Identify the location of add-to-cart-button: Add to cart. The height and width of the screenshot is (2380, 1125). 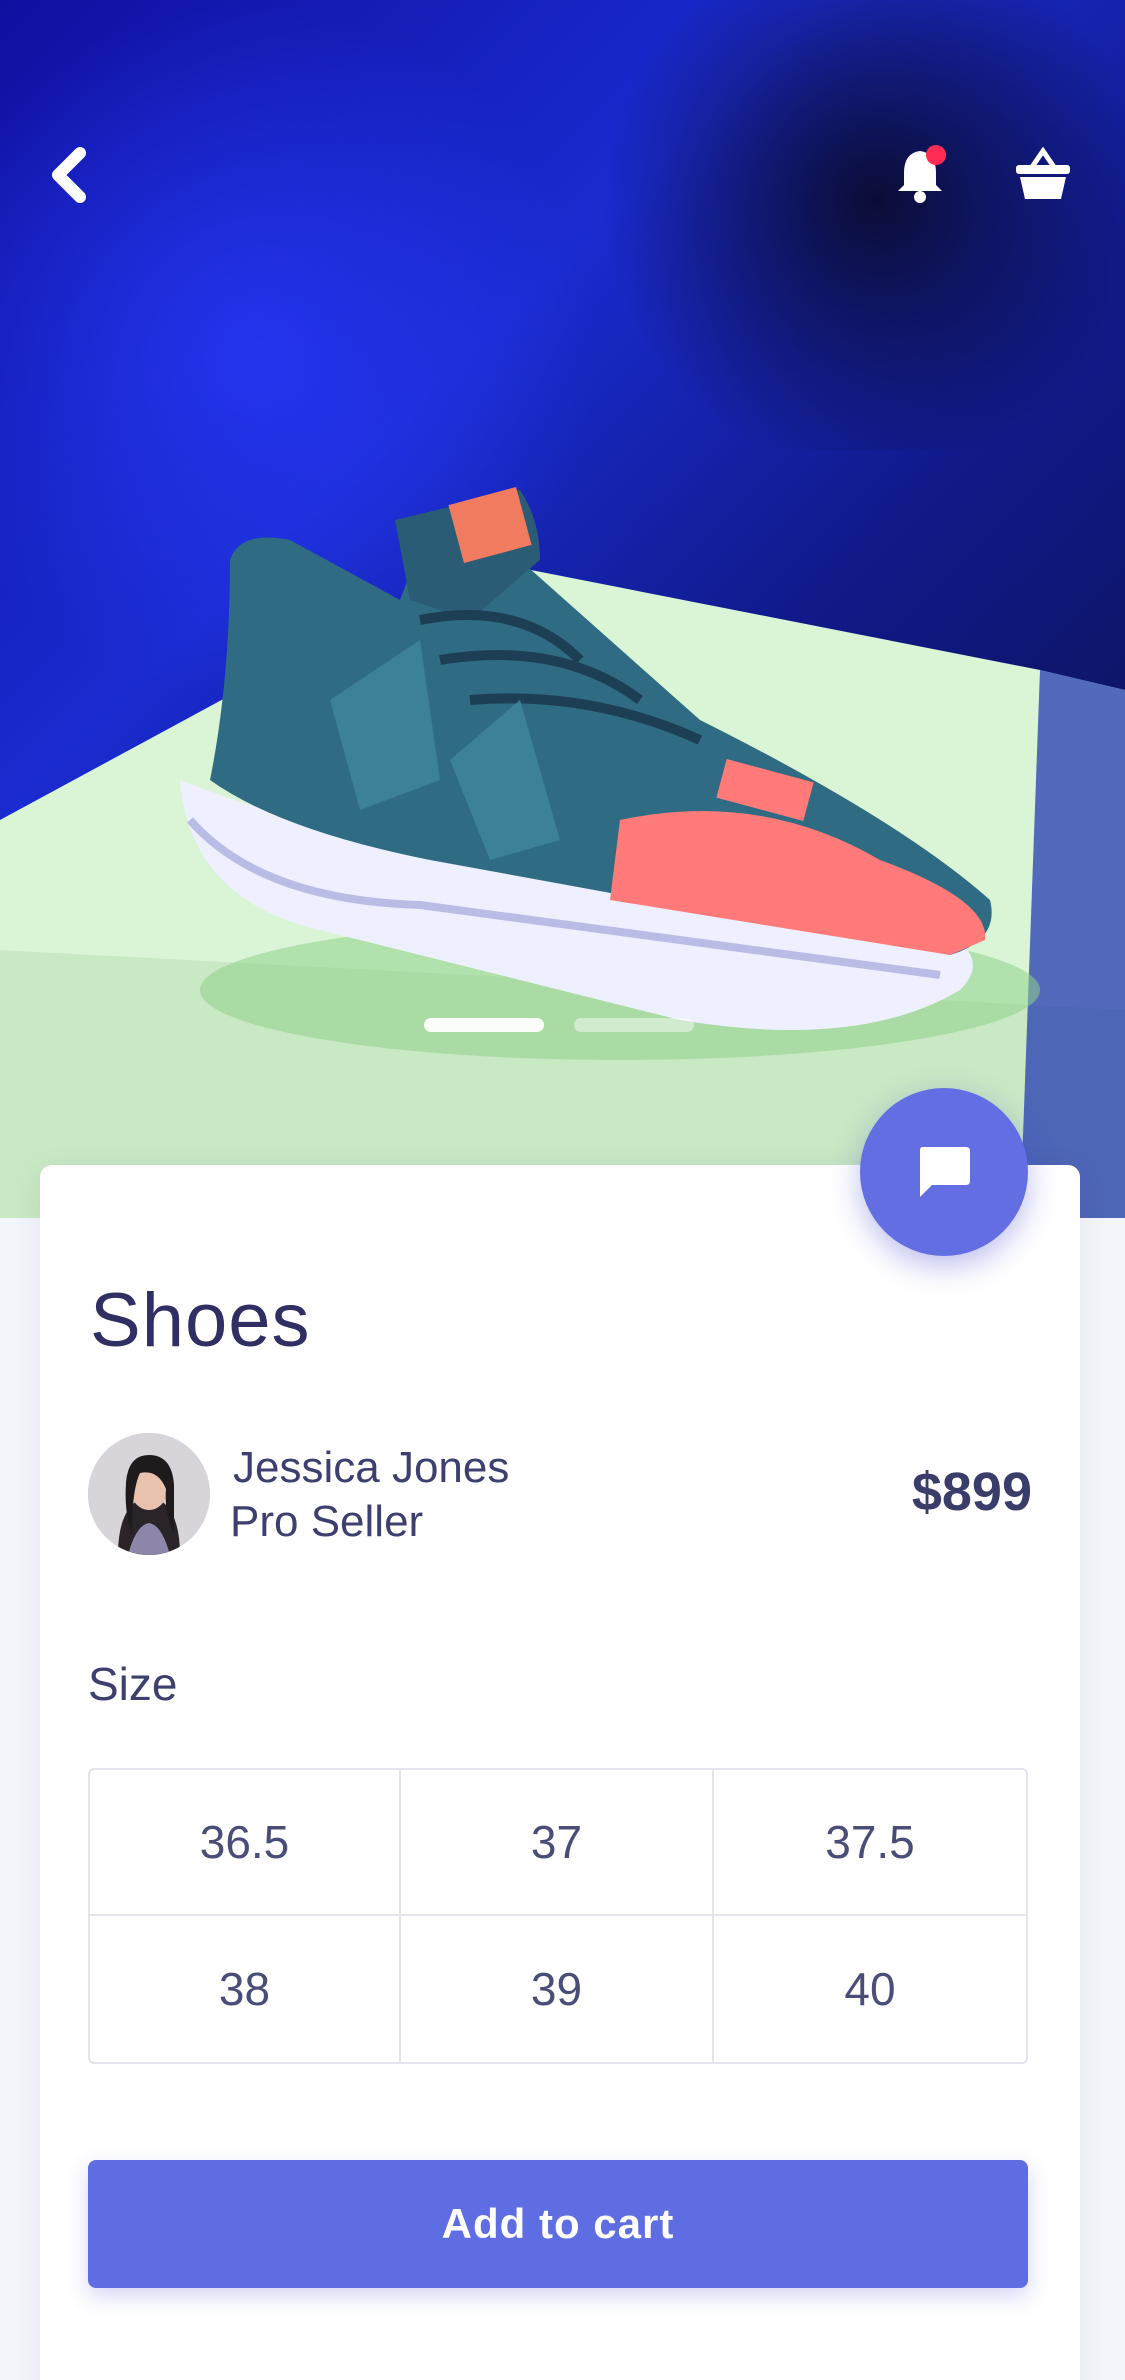
(558, 2224).